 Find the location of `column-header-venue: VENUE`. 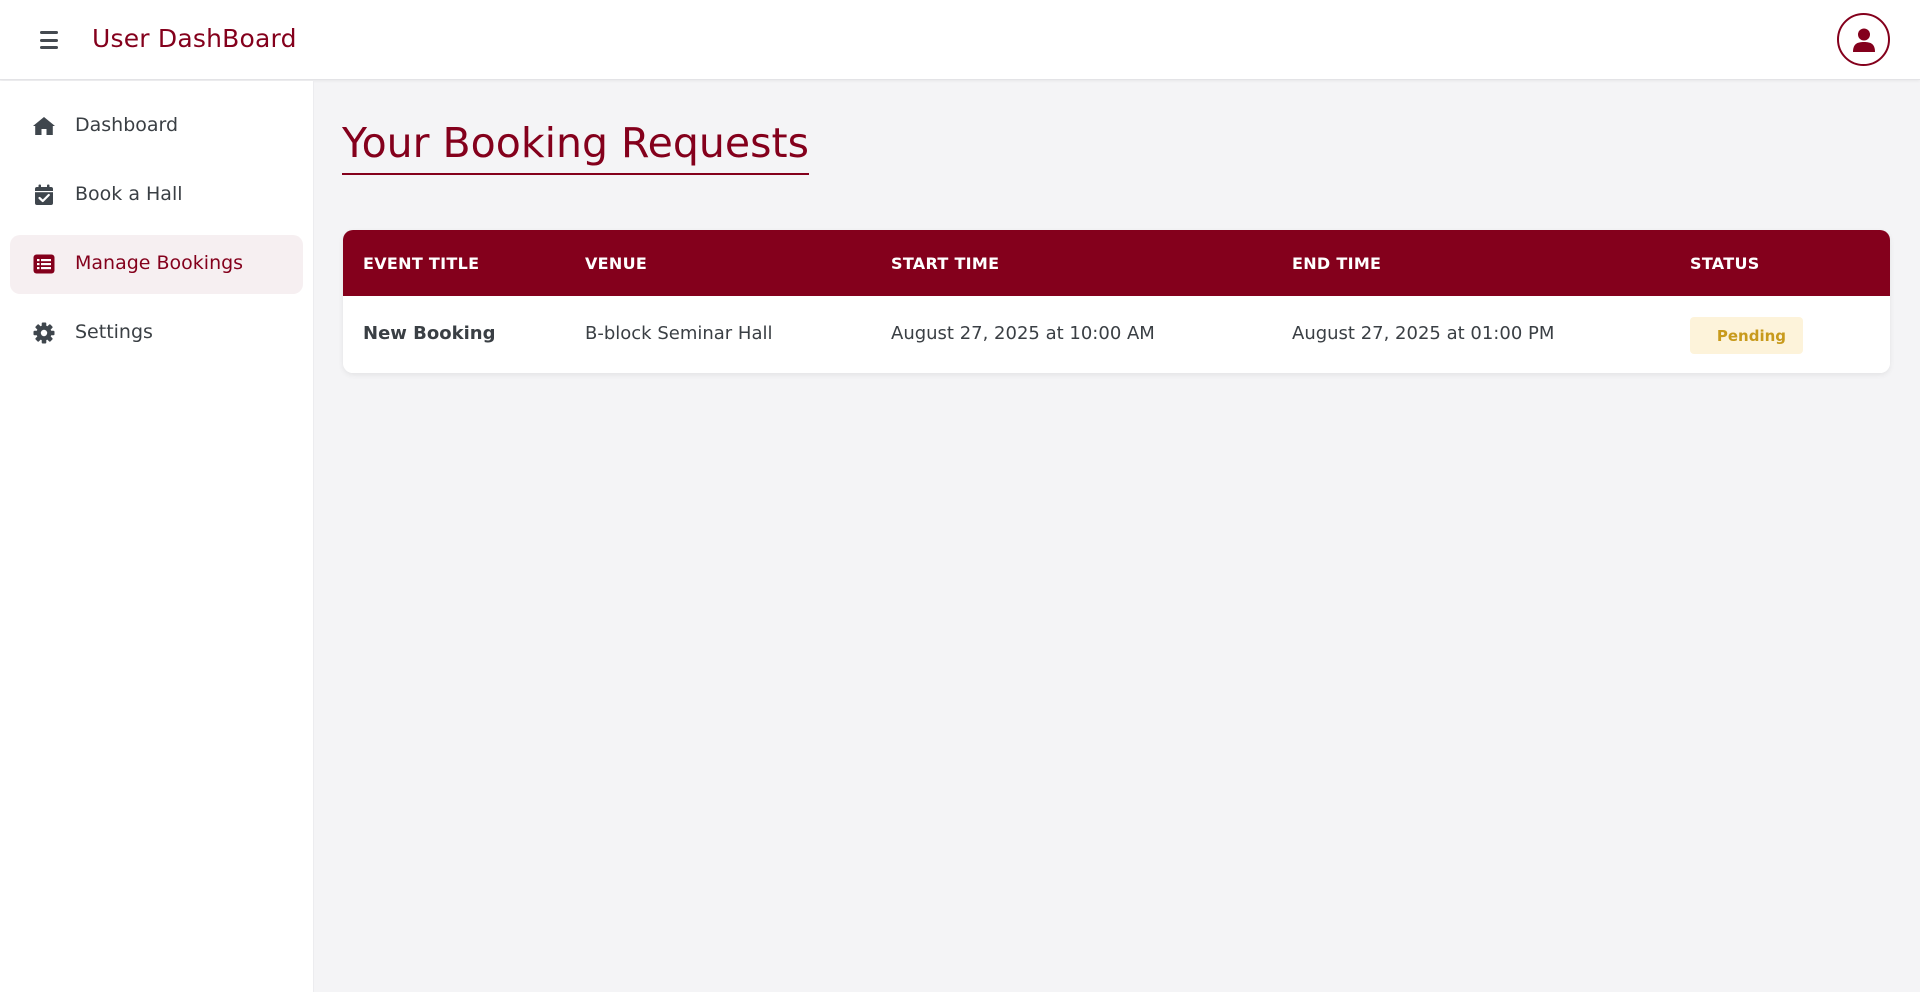

column-header-venue: VENUE is located at coordinates (616, 263).